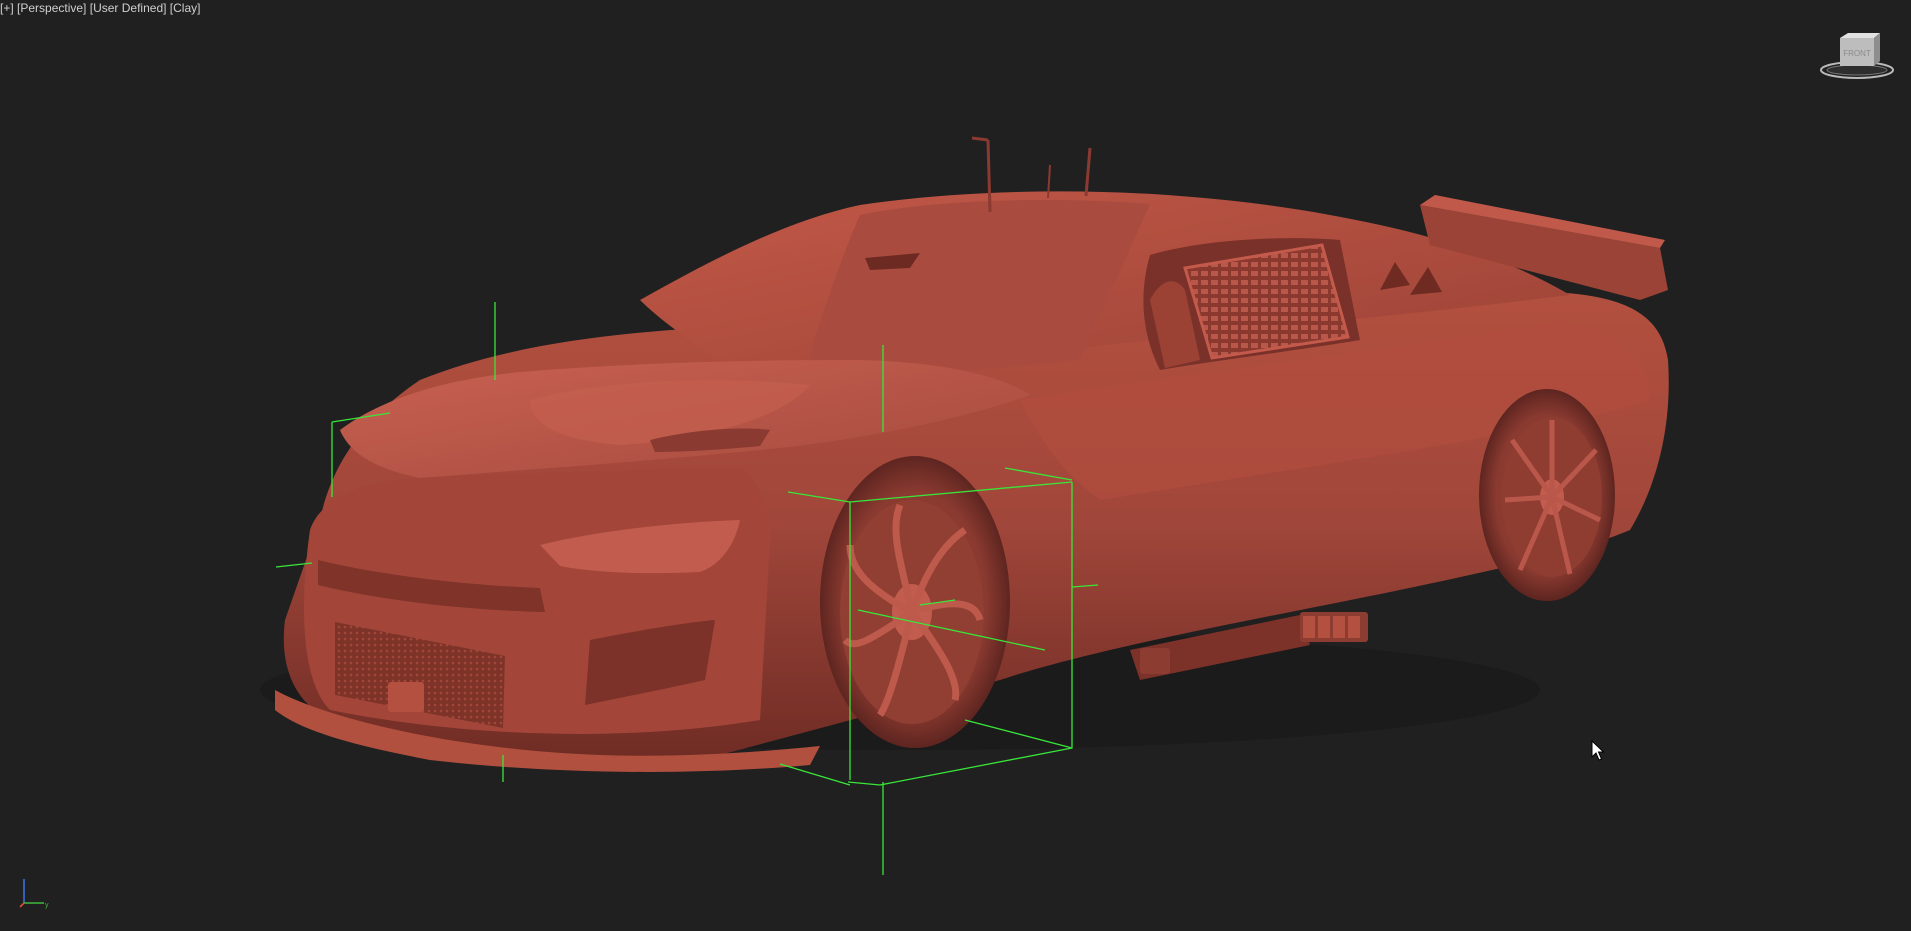  I want to click on viewcube-icon: FRONT, so click(1857, 55).